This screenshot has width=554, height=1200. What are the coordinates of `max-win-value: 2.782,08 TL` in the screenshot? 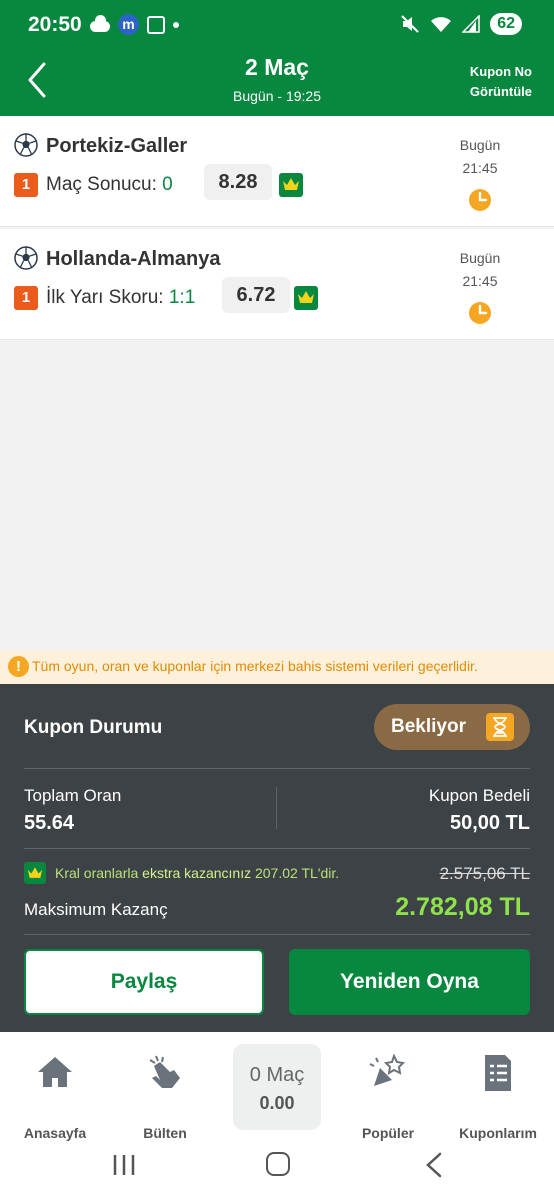 It's located at (462, 907).